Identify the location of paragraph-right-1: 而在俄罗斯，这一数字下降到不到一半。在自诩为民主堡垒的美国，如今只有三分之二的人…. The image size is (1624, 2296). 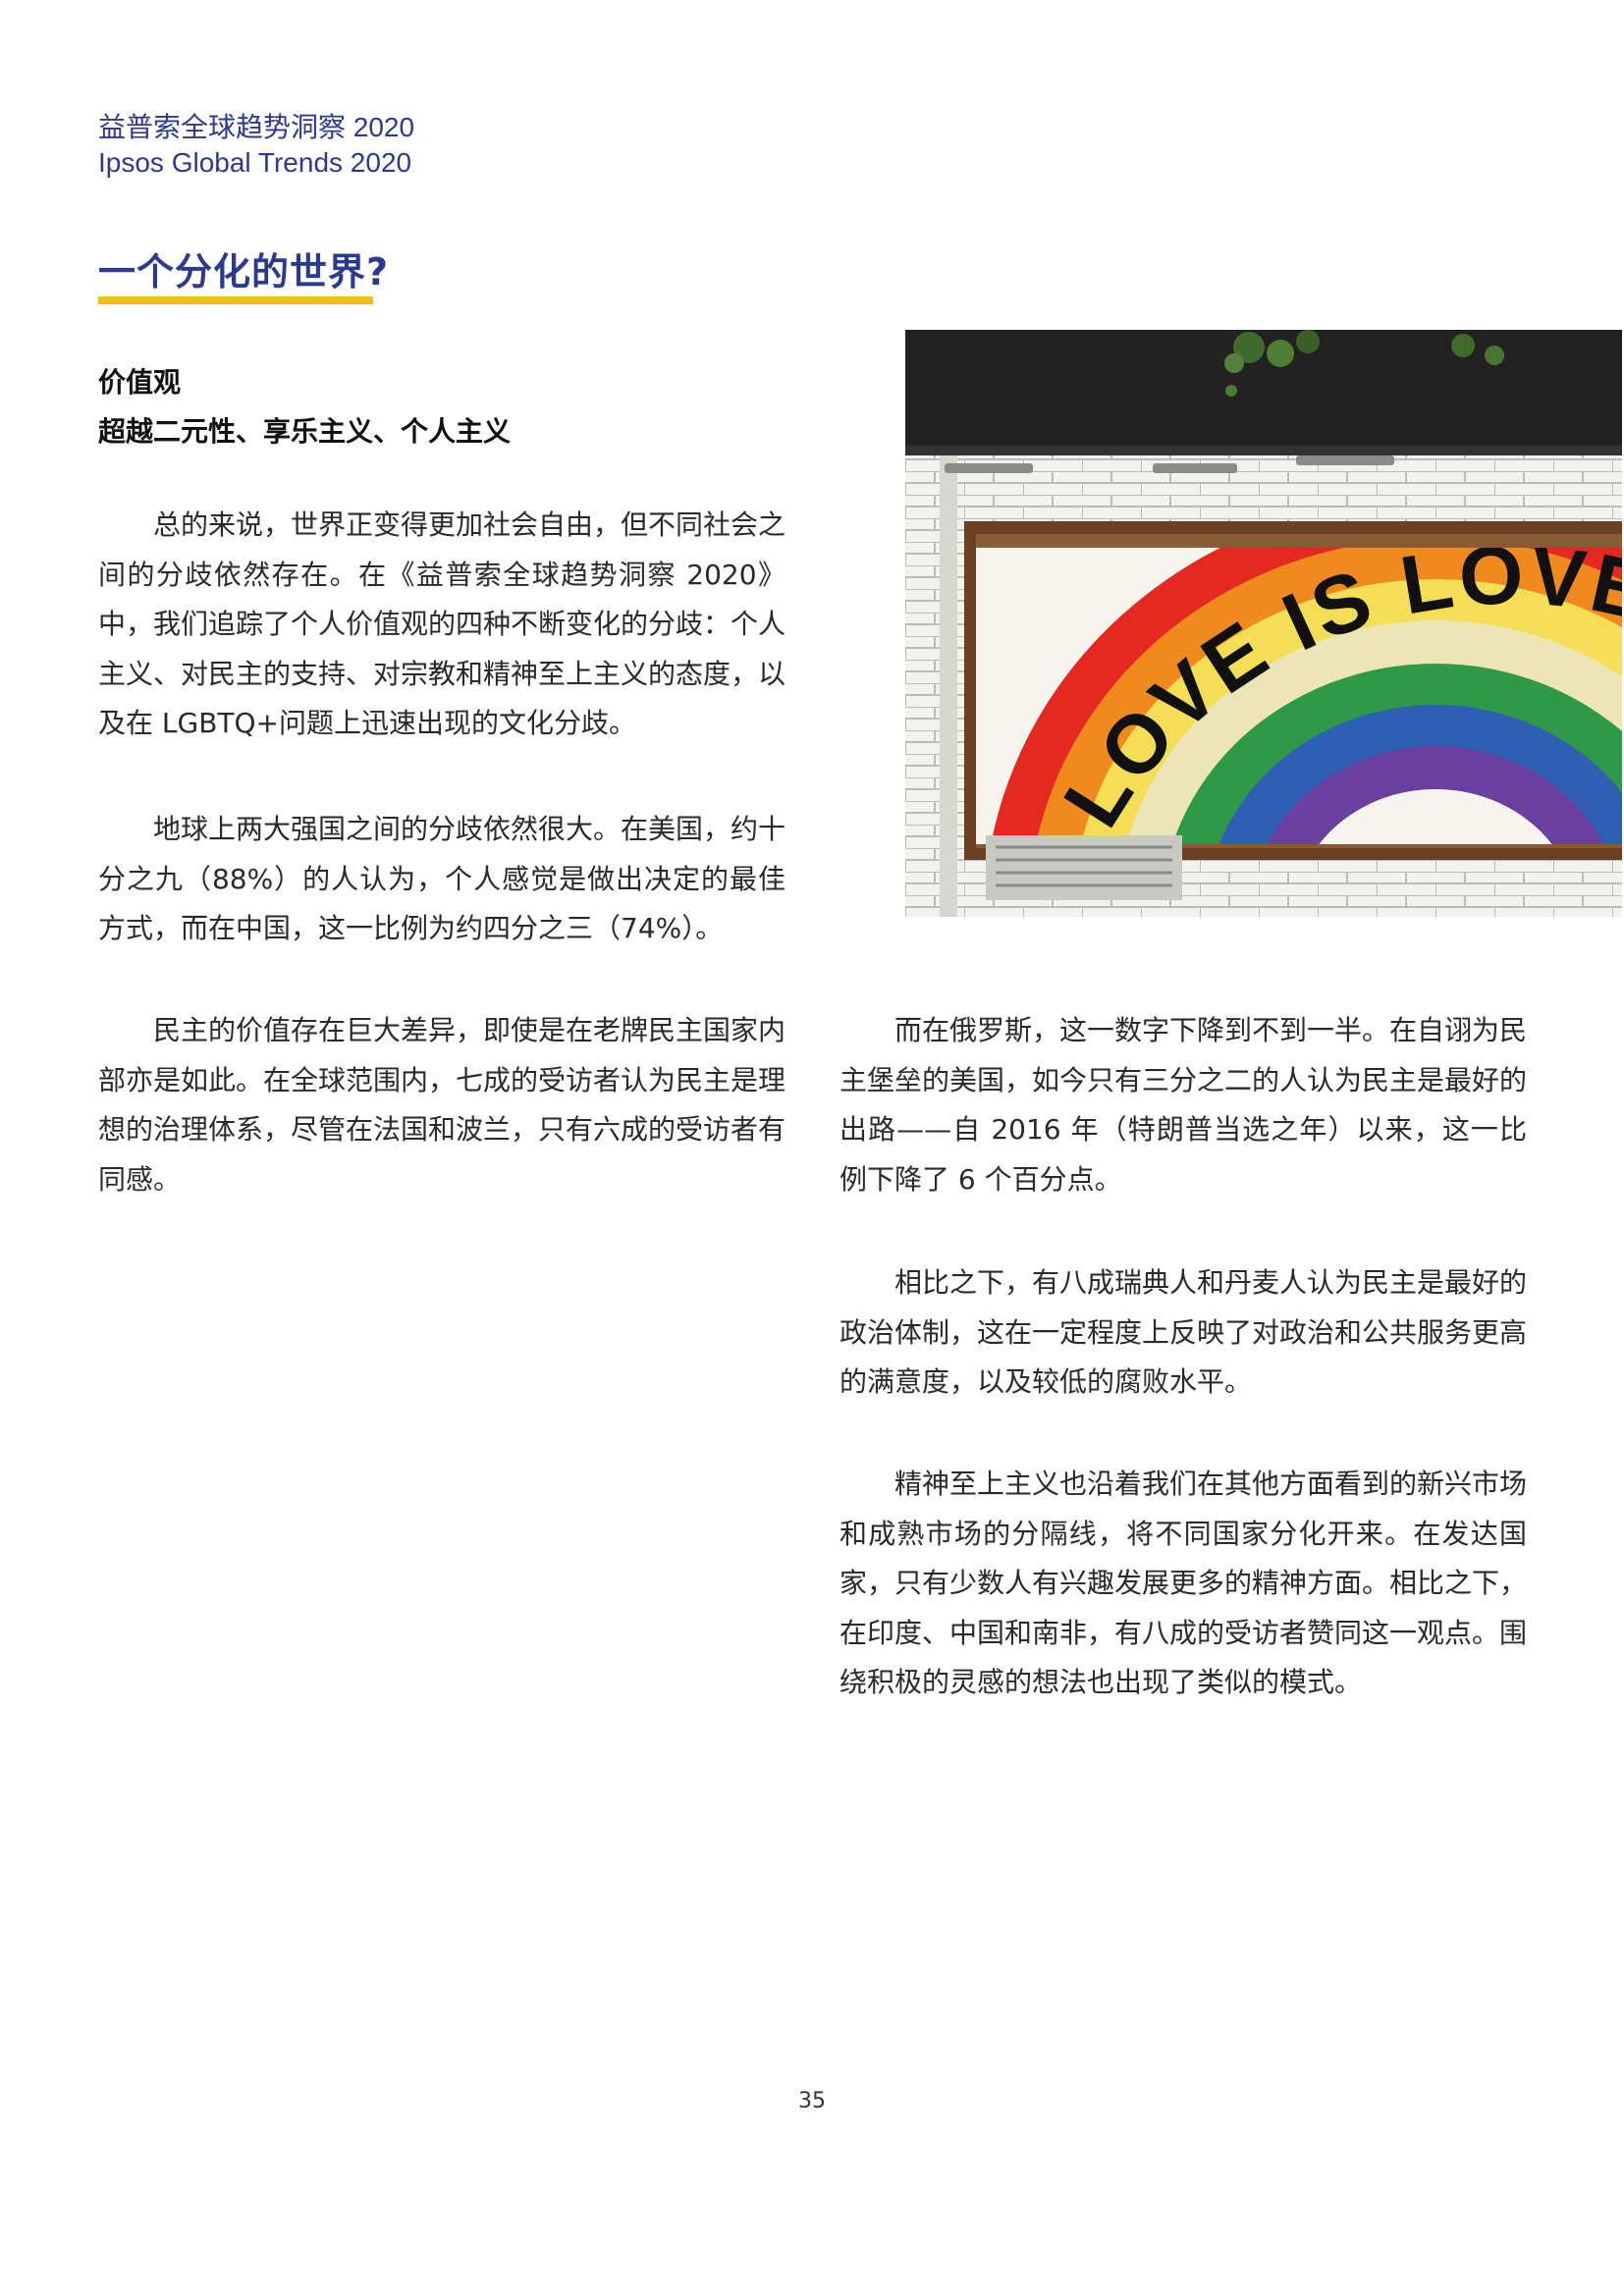
(1183, 1105).